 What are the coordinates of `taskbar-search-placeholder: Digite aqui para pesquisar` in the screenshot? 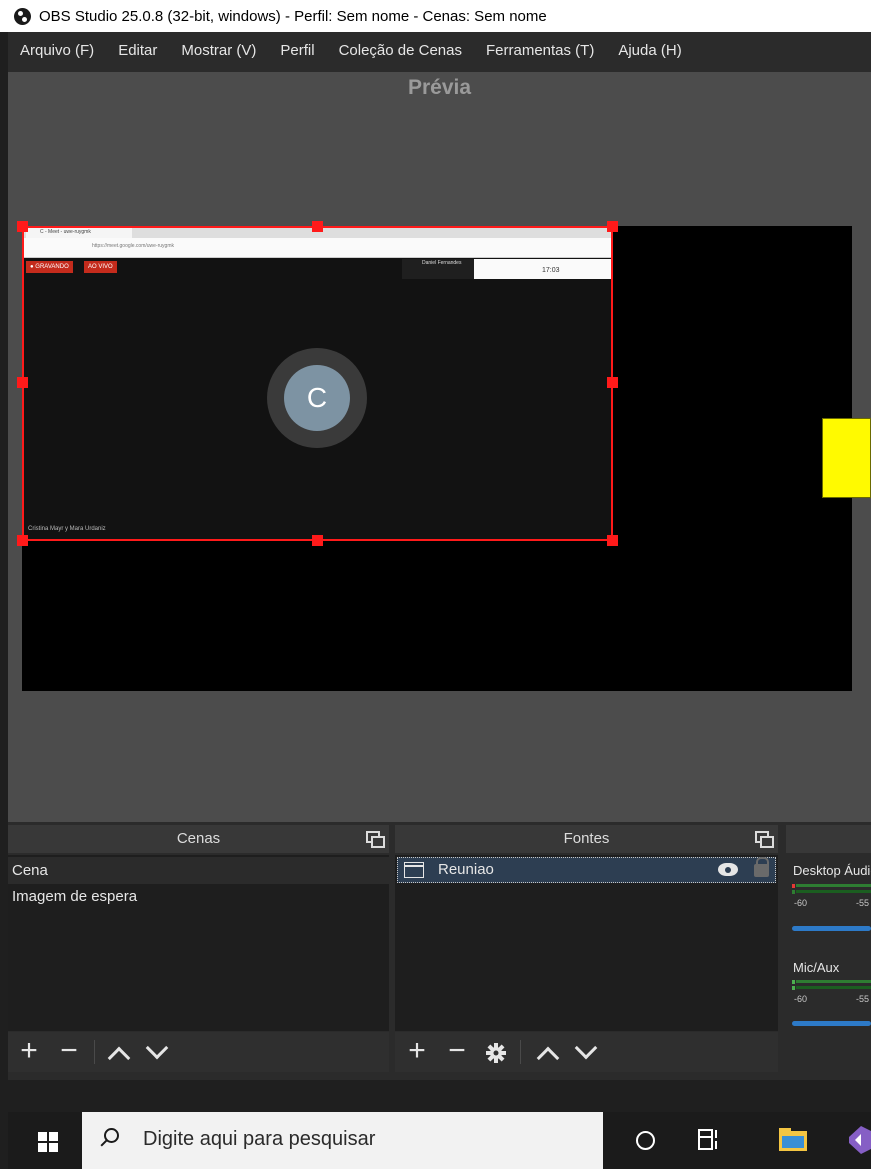 It's located at (259, 1139).